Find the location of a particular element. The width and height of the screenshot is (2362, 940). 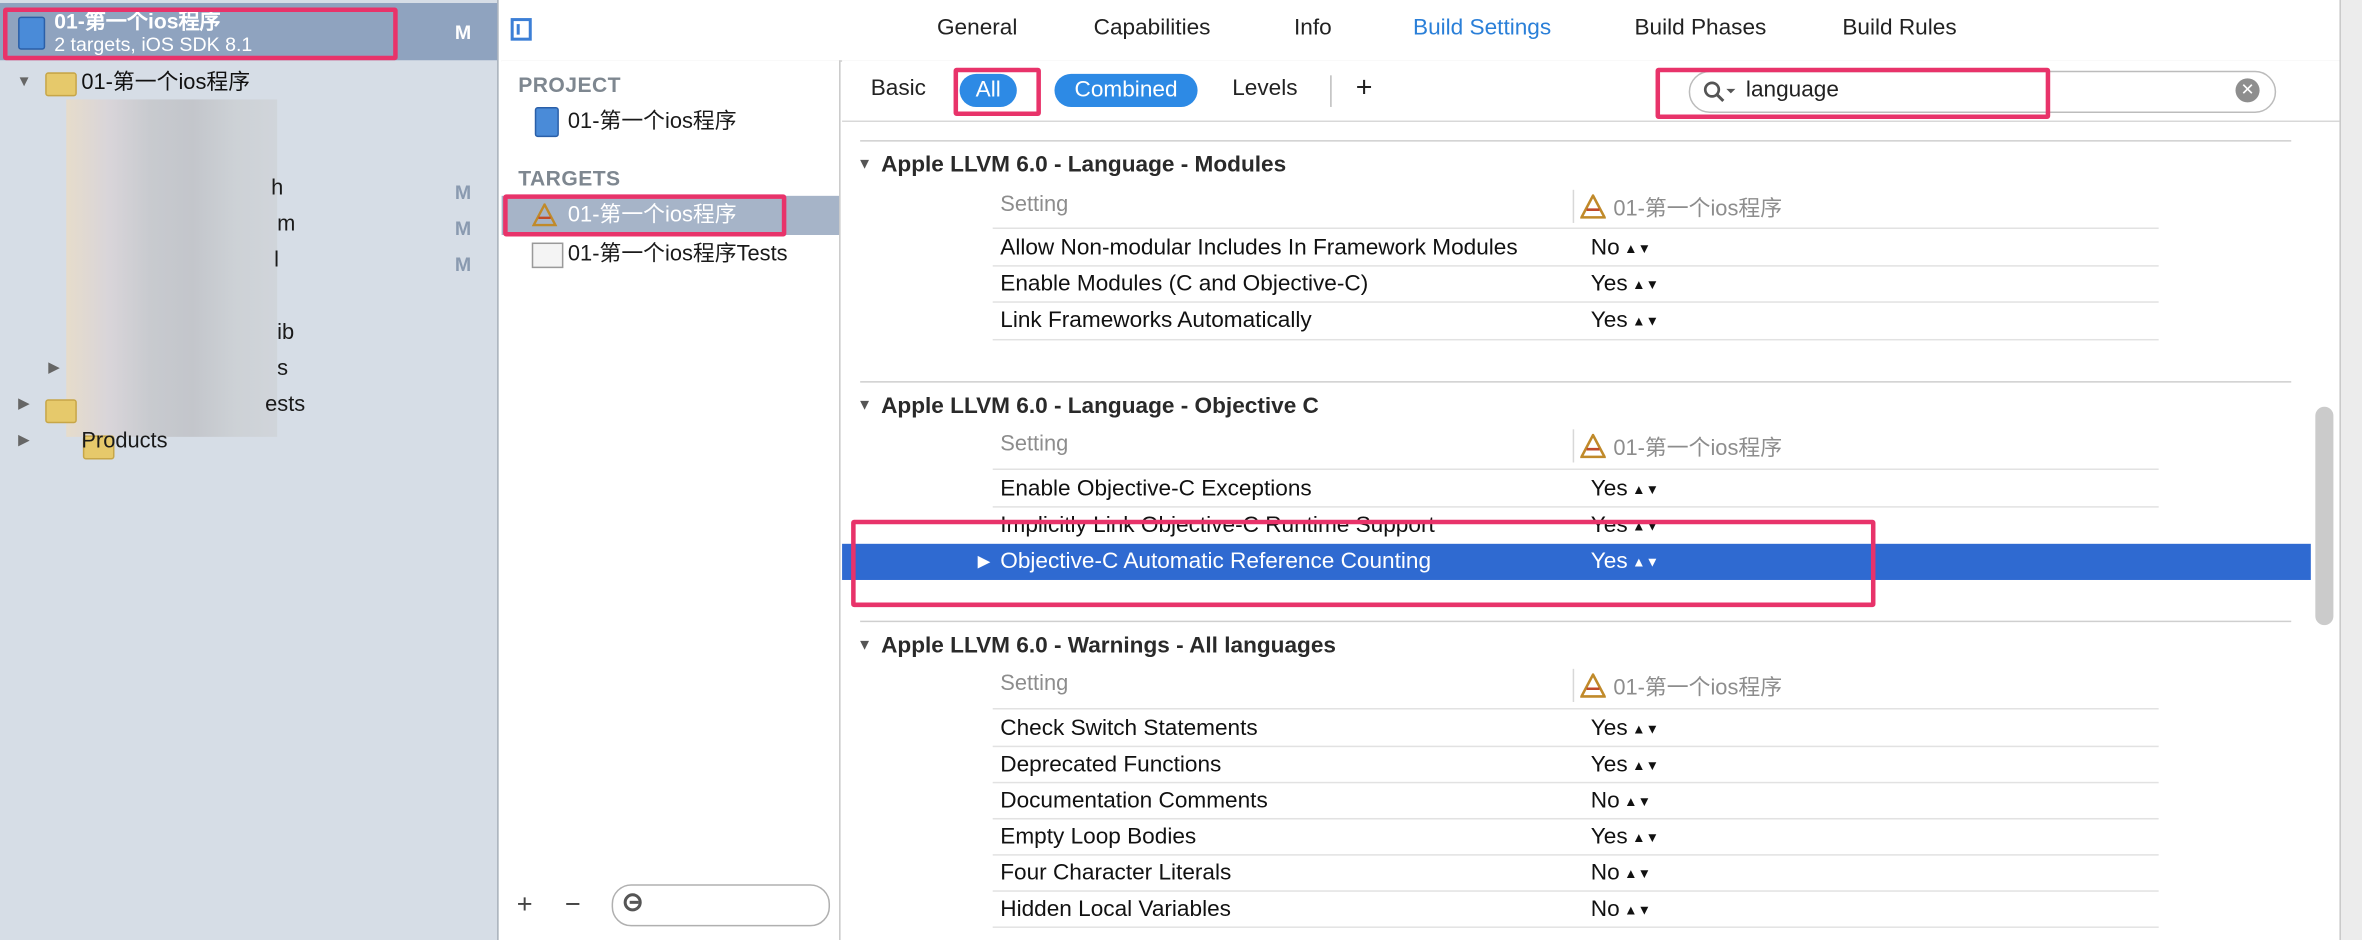

filter-combined: Combined is located at coordinates (1126, 90).